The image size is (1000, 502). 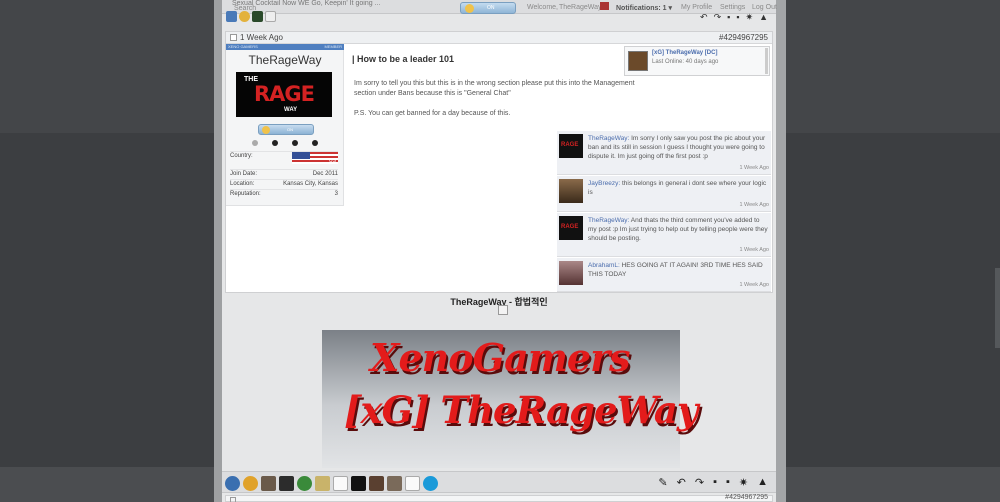 What do you see at coordinates (604, 6) in the screenshot?
I see `user-avatar` at bounding box center [604, 6].